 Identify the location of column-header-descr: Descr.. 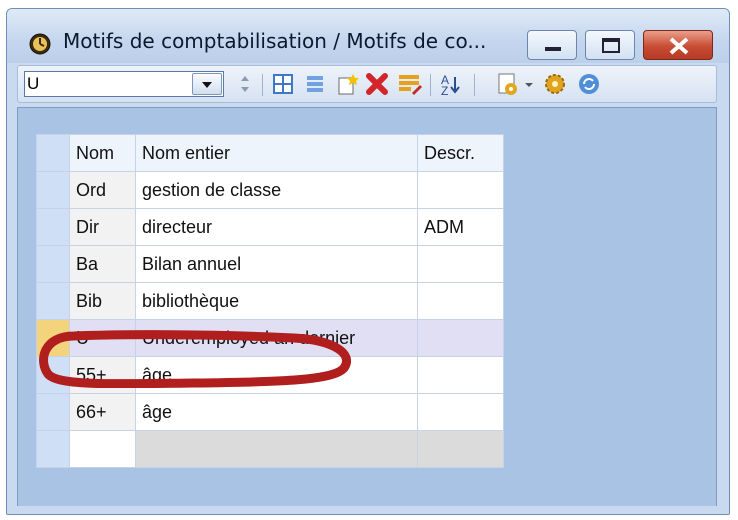
(460, 153).